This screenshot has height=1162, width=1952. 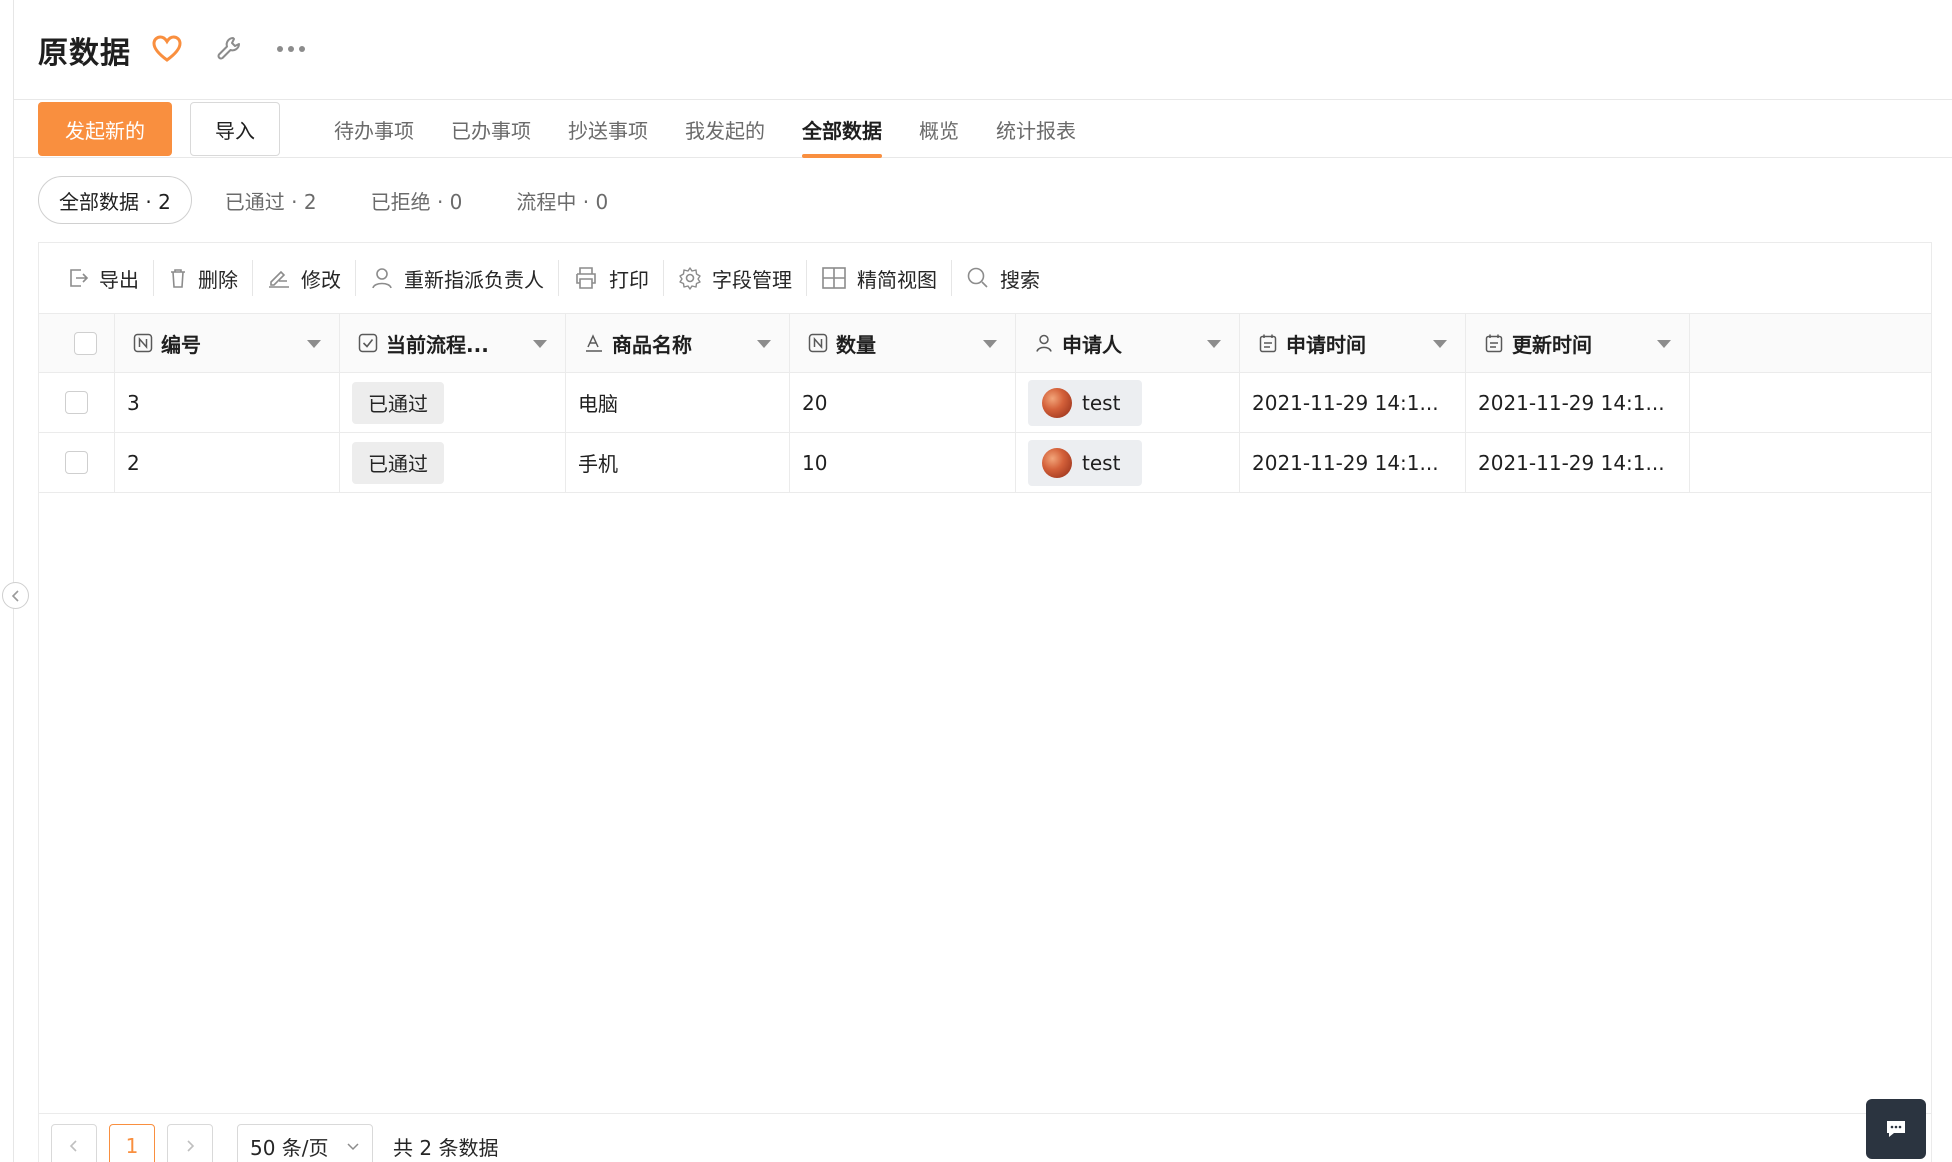 I want to click on cell-quantity: 10, so click(x=903, y=462).